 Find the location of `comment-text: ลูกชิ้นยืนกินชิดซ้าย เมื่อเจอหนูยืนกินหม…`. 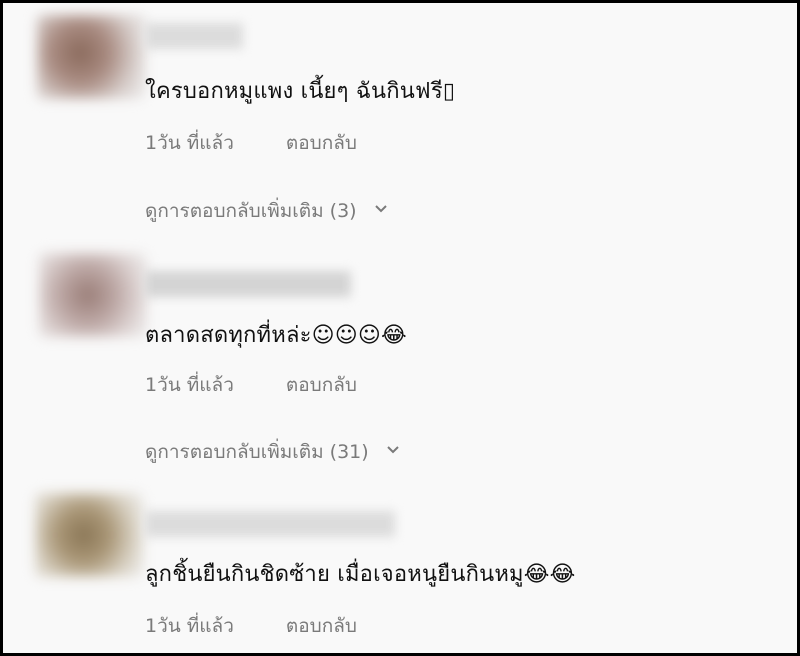

comment-text: ลูกชิ้นยืนกินชิดซ้าย เมื่อเจอหนูยืนกินหม… is located at coordinates (360, 574).